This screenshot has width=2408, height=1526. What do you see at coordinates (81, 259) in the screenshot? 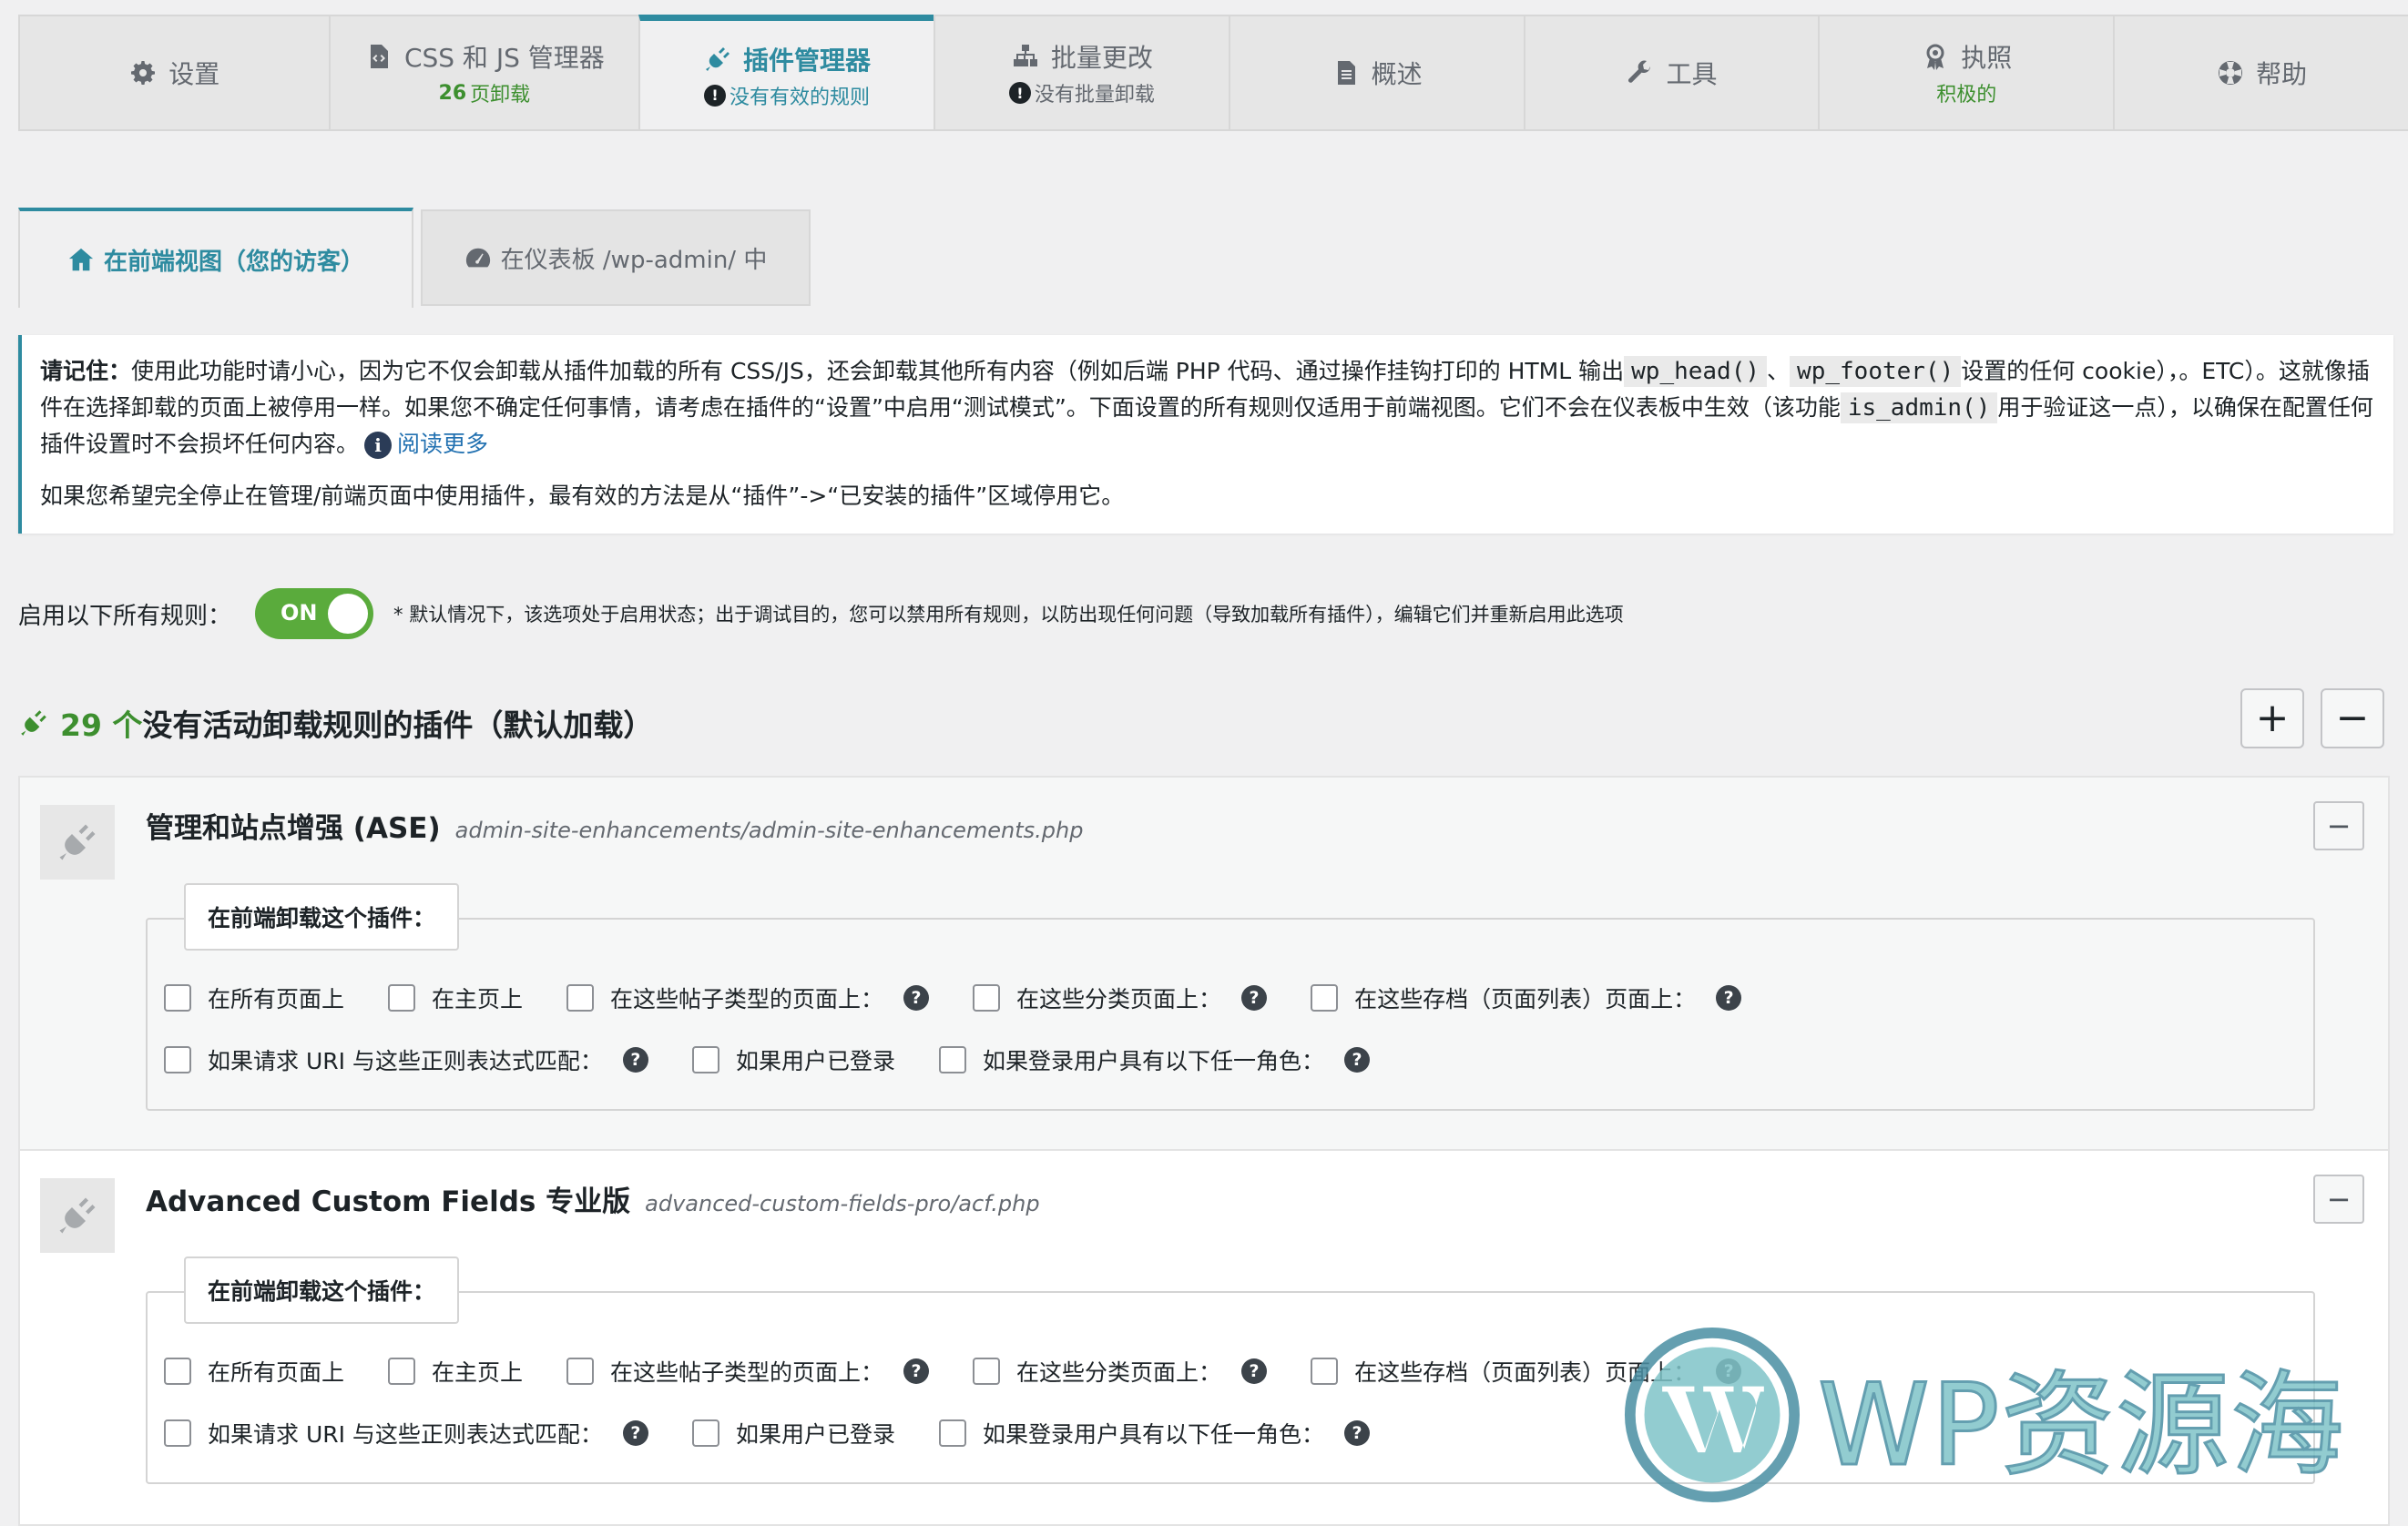
I see `home-icon` at bounding box center [81, 259].